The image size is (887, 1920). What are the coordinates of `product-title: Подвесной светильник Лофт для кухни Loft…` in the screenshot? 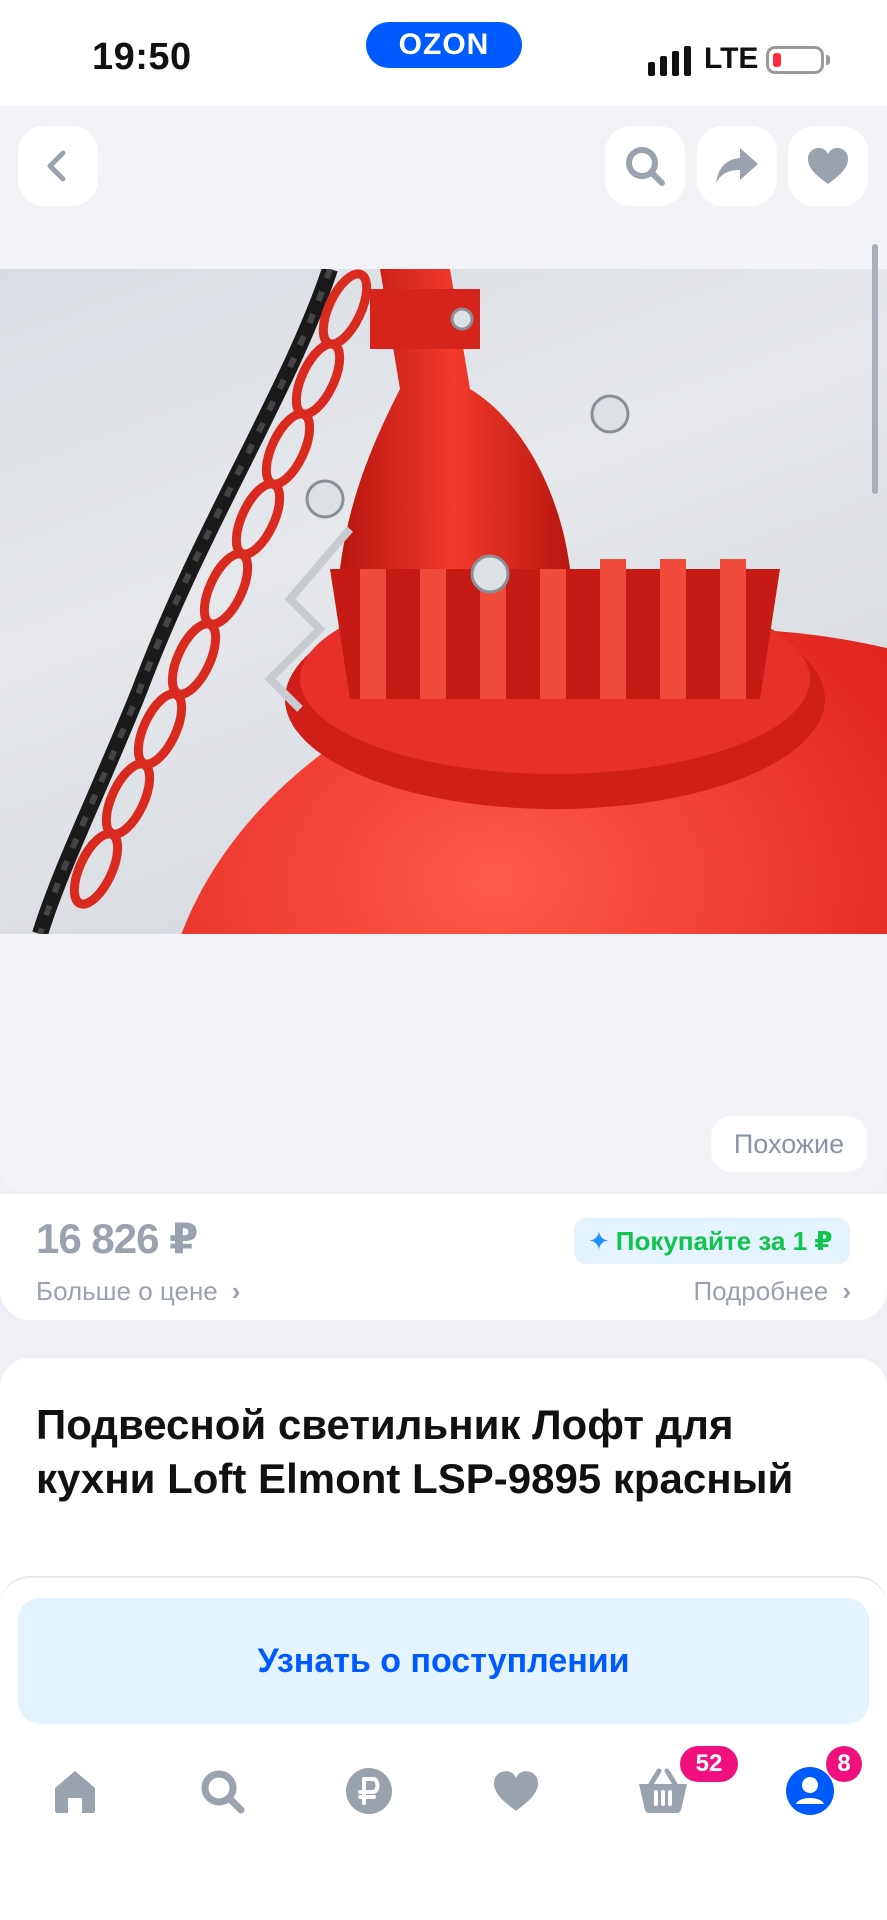 It's located at (415, 1451).